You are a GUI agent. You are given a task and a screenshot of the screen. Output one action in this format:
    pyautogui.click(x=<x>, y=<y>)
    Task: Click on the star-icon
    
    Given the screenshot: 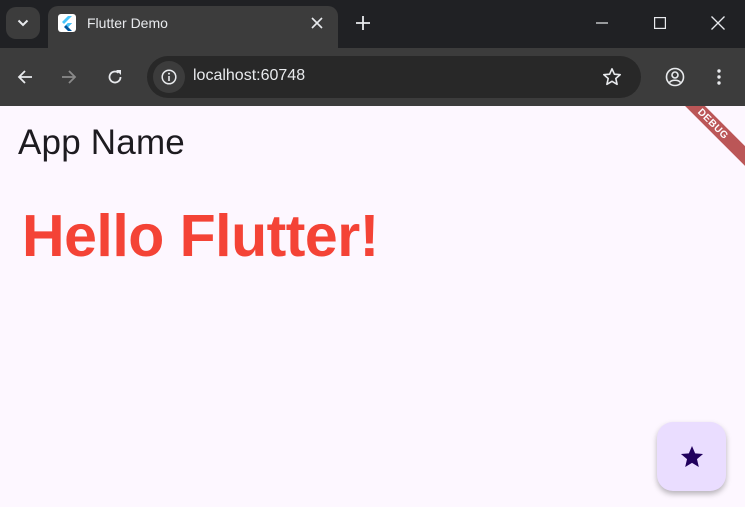 What is the action you would take?
    pyautogui.click(x=691, y=456)
    